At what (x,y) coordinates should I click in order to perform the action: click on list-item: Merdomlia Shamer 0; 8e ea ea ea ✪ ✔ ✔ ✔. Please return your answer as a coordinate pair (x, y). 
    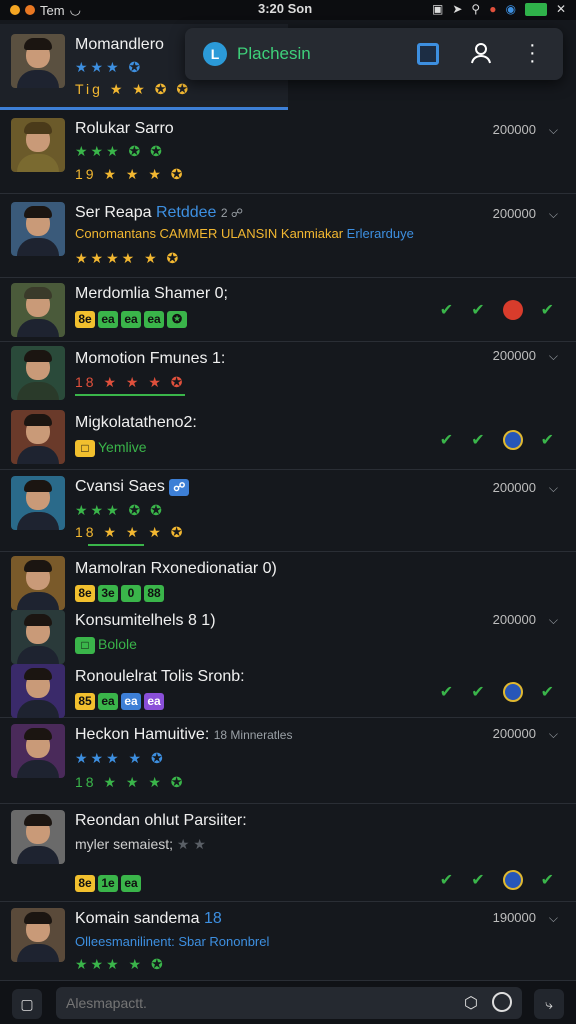
    Looking at the image, I should click on (288, 310).